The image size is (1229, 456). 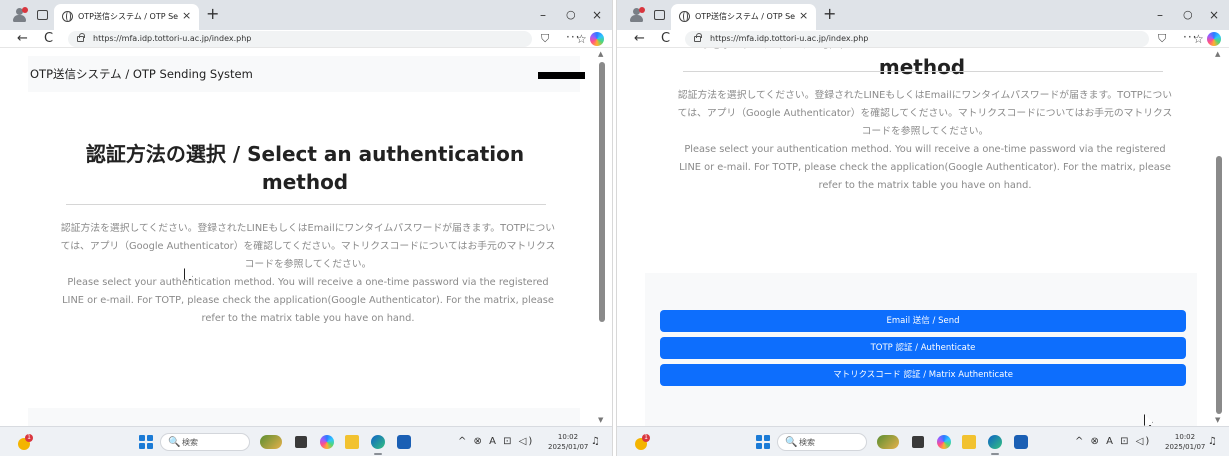 I want to click on site-brand: OTP送信システム / OTP Sending System, so click(x=141, y=74).